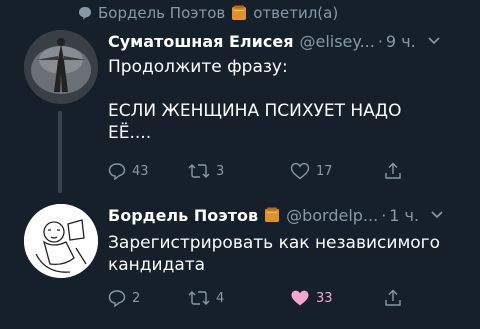 This screenshot has height=329, width=480. What do you see at coordinates (324, 171) in the screenshot?
I see `like-count: 17` at bounding box center [324, 171].